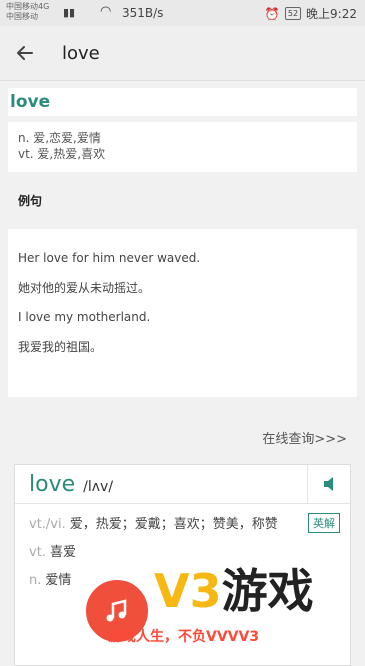 The width and height of the screenshot is (365, 666). I want to click on music-note-icon, so click(116, 610).